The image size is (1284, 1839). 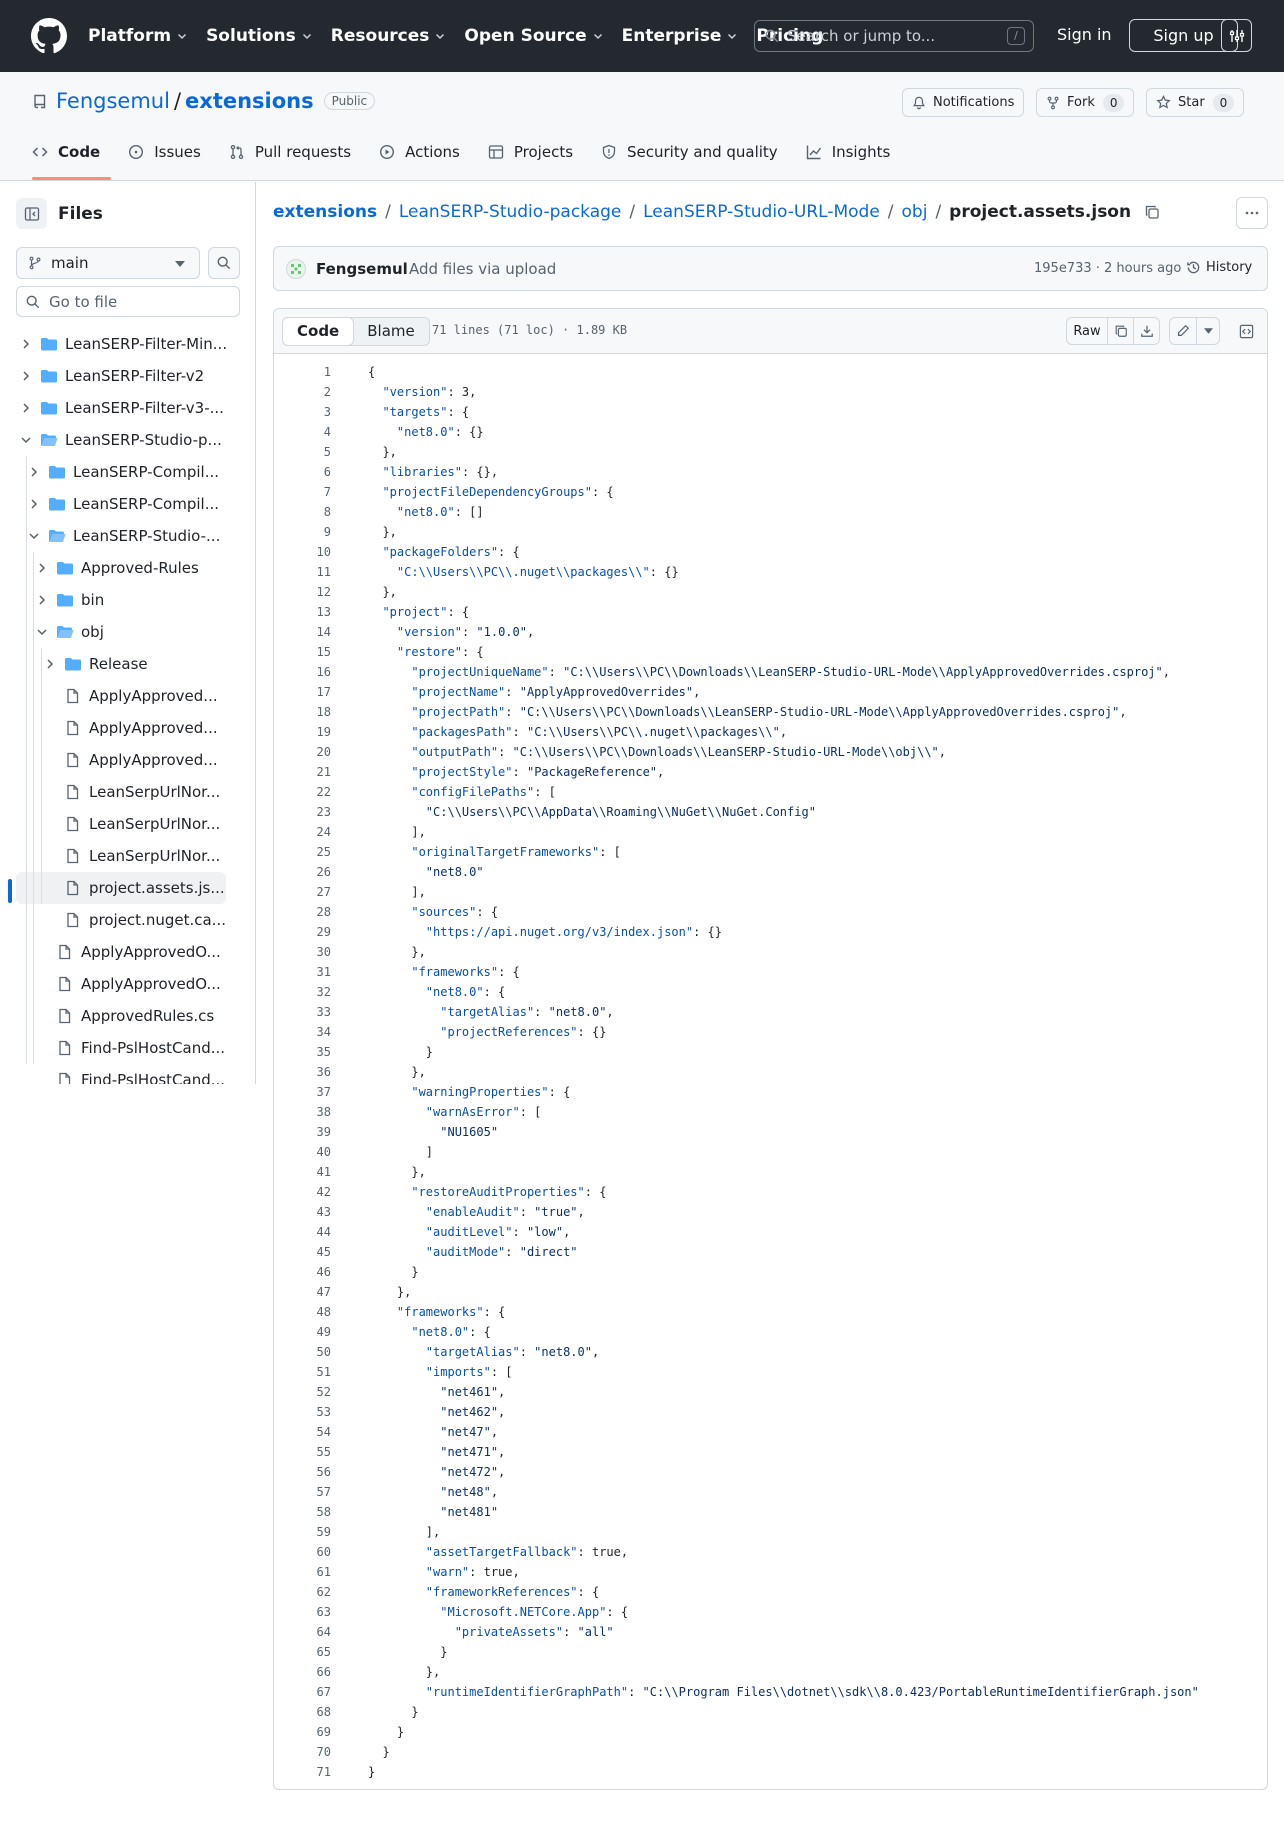 I want to click on copy-raw-button, so click(x=1120, y=331).